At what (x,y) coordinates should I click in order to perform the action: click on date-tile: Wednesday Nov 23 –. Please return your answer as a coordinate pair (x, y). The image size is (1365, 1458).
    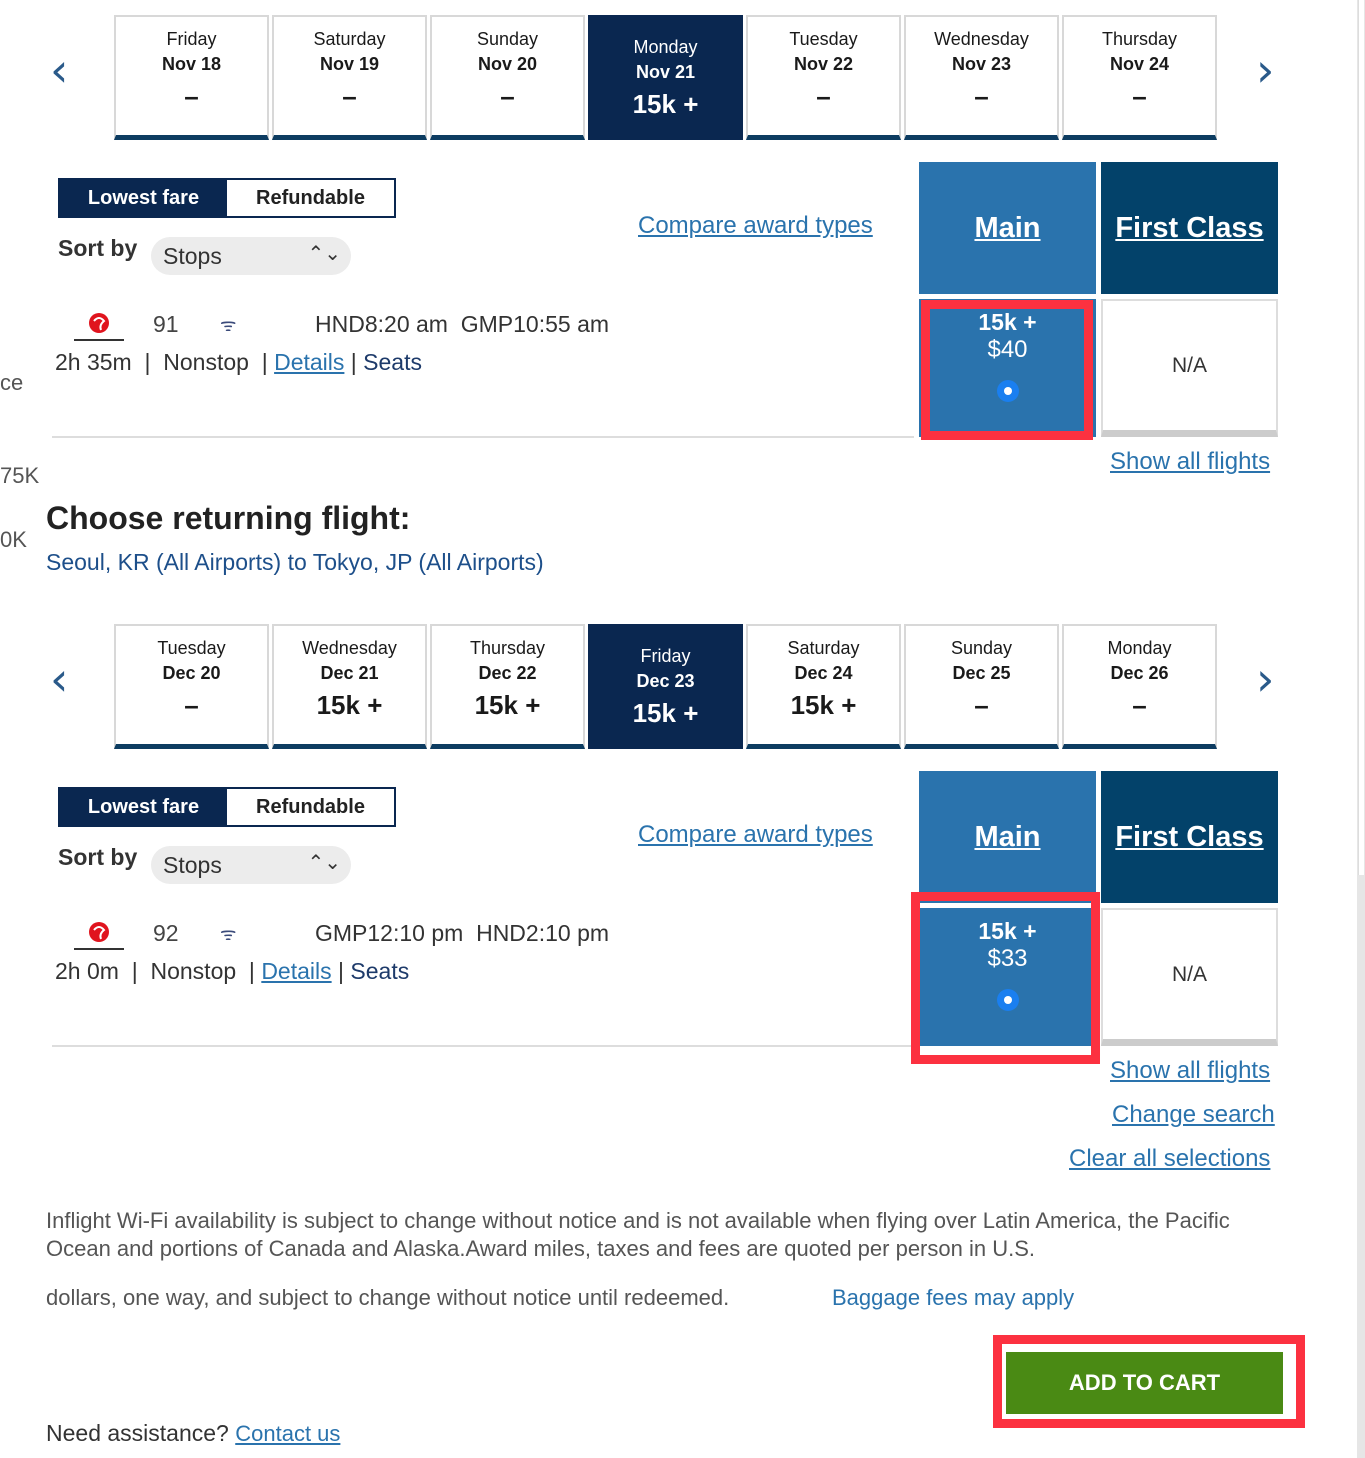
    Looking at the image, I should click on (981, 77).